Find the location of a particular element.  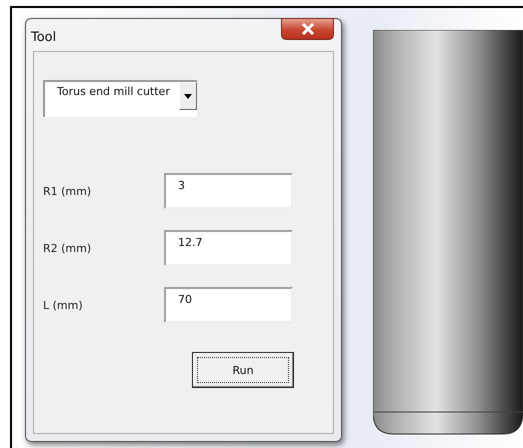

field-label: L (mm) is located at coordinates (63, 305).